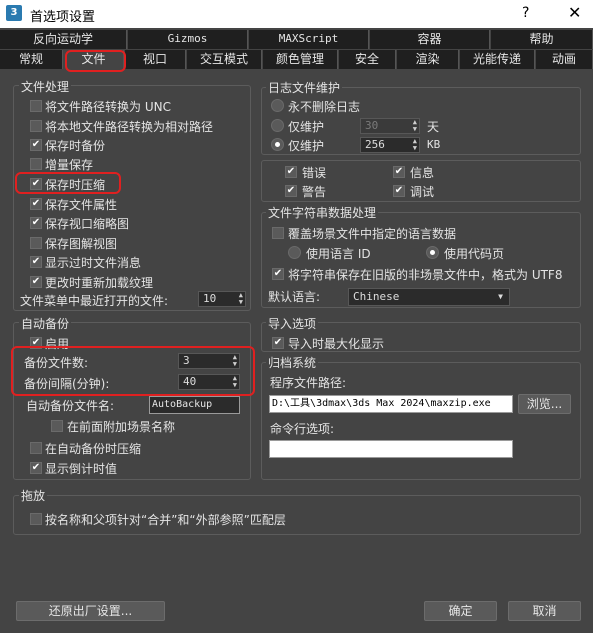 The height and width of the screenshot is (633, 593). I want to click on reload-textures-checkbox, so click(36, 282).